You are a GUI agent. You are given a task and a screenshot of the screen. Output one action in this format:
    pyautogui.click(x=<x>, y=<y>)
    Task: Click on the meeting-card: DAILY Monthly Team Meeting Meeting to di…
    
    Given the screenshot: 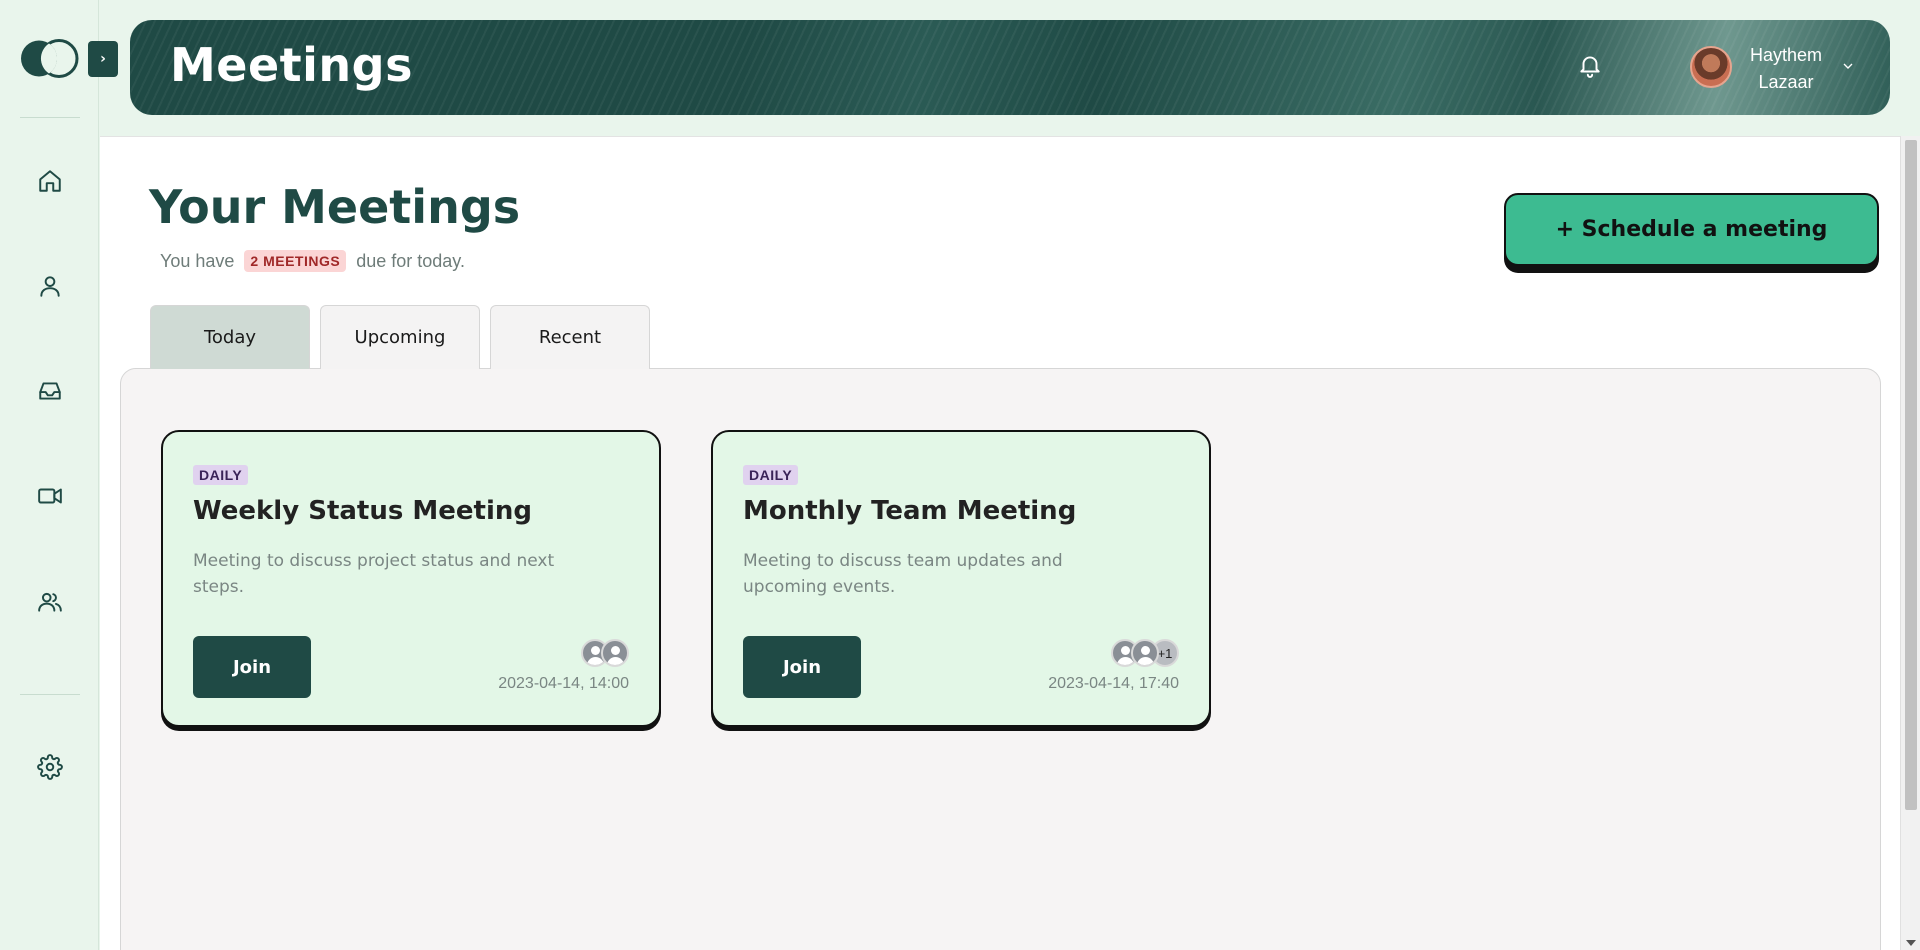 What is the action you would take?
    pyautogui.click(x=961, y=578)
    